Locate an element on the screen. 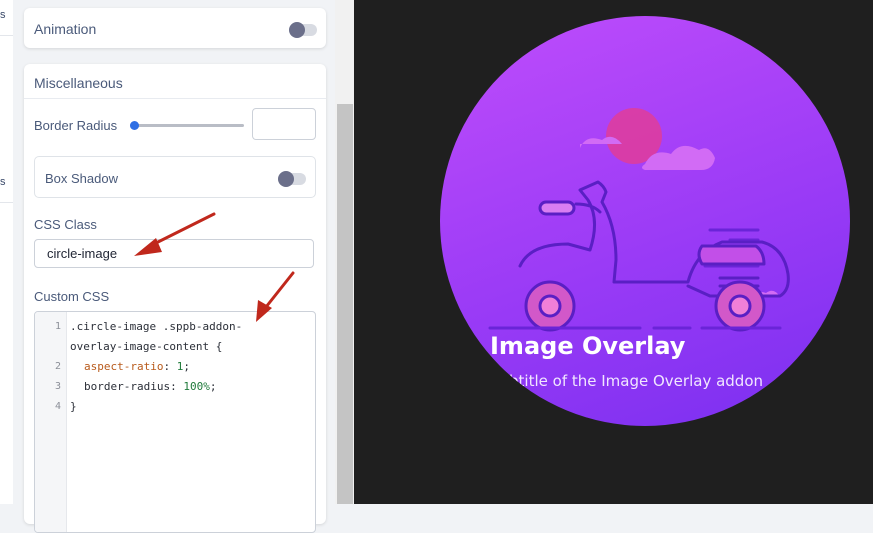 The height and width of the screenshot is (533, 873). scooter-illustration is located at coordinates (639, 220).